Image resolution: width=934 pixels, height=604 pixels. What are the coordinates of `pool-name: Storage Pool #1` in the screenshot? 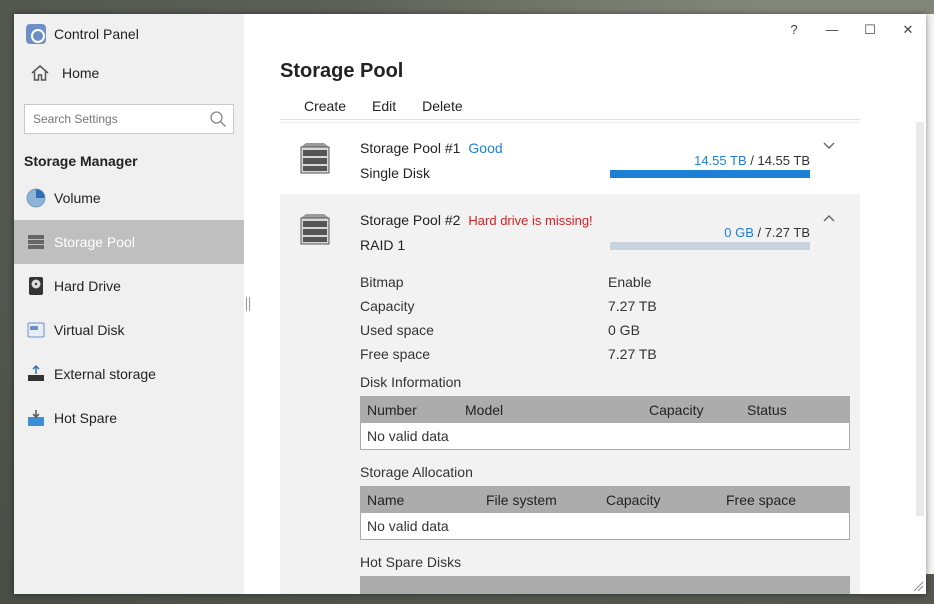 It's located at (410, 148).